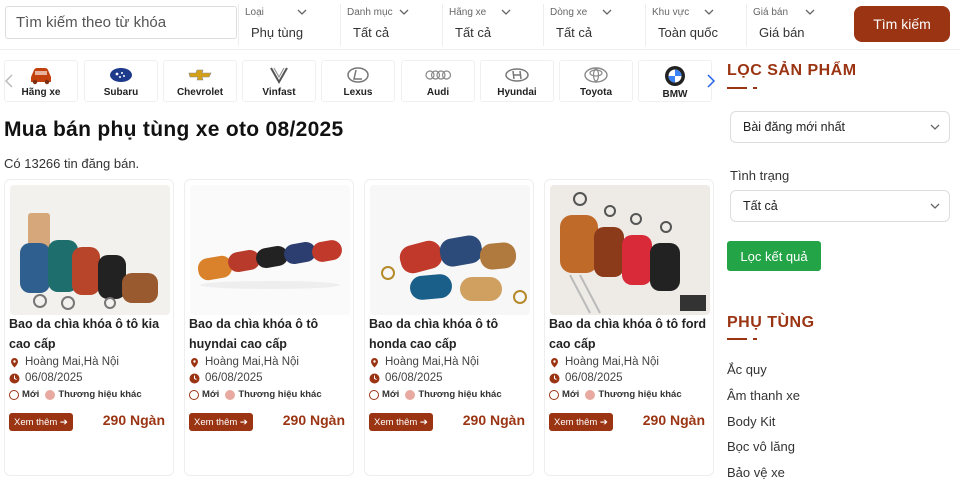 Image resolution: width=960 pixels, height=482 pixels. I want to click on brand-item-hyundai: Hyundai, so click(517, 81).